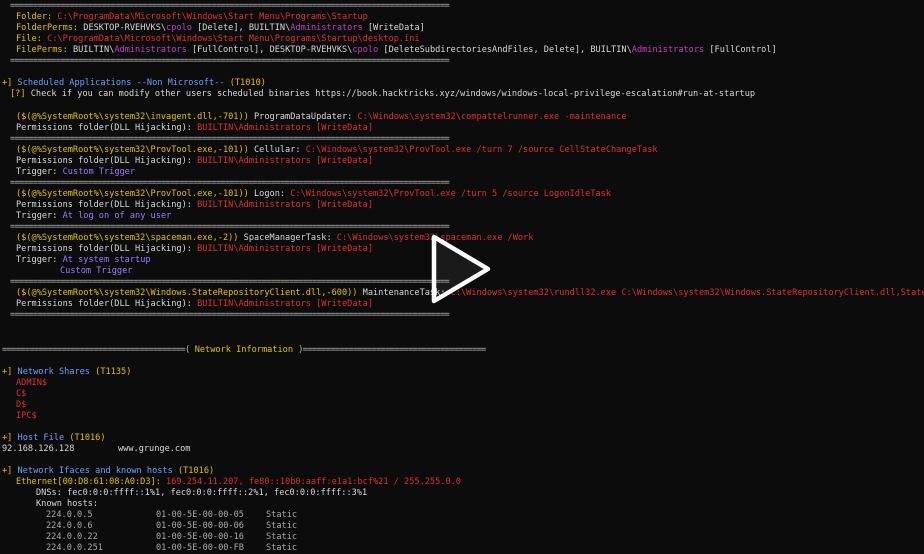 Image resolution: width=924 pixels, height=554 pixels. I want to click on share-item: C$, so click(21, 394).